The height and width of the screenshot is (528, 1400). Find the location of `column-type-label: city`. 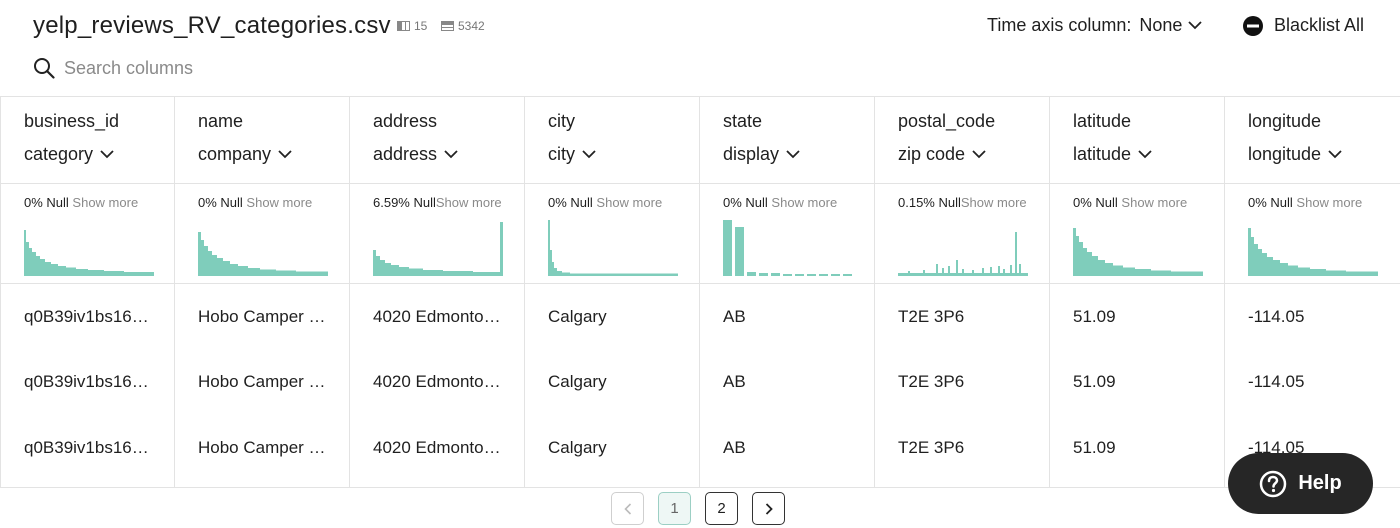

column-type-label: city is located at coordinates (561, 154).